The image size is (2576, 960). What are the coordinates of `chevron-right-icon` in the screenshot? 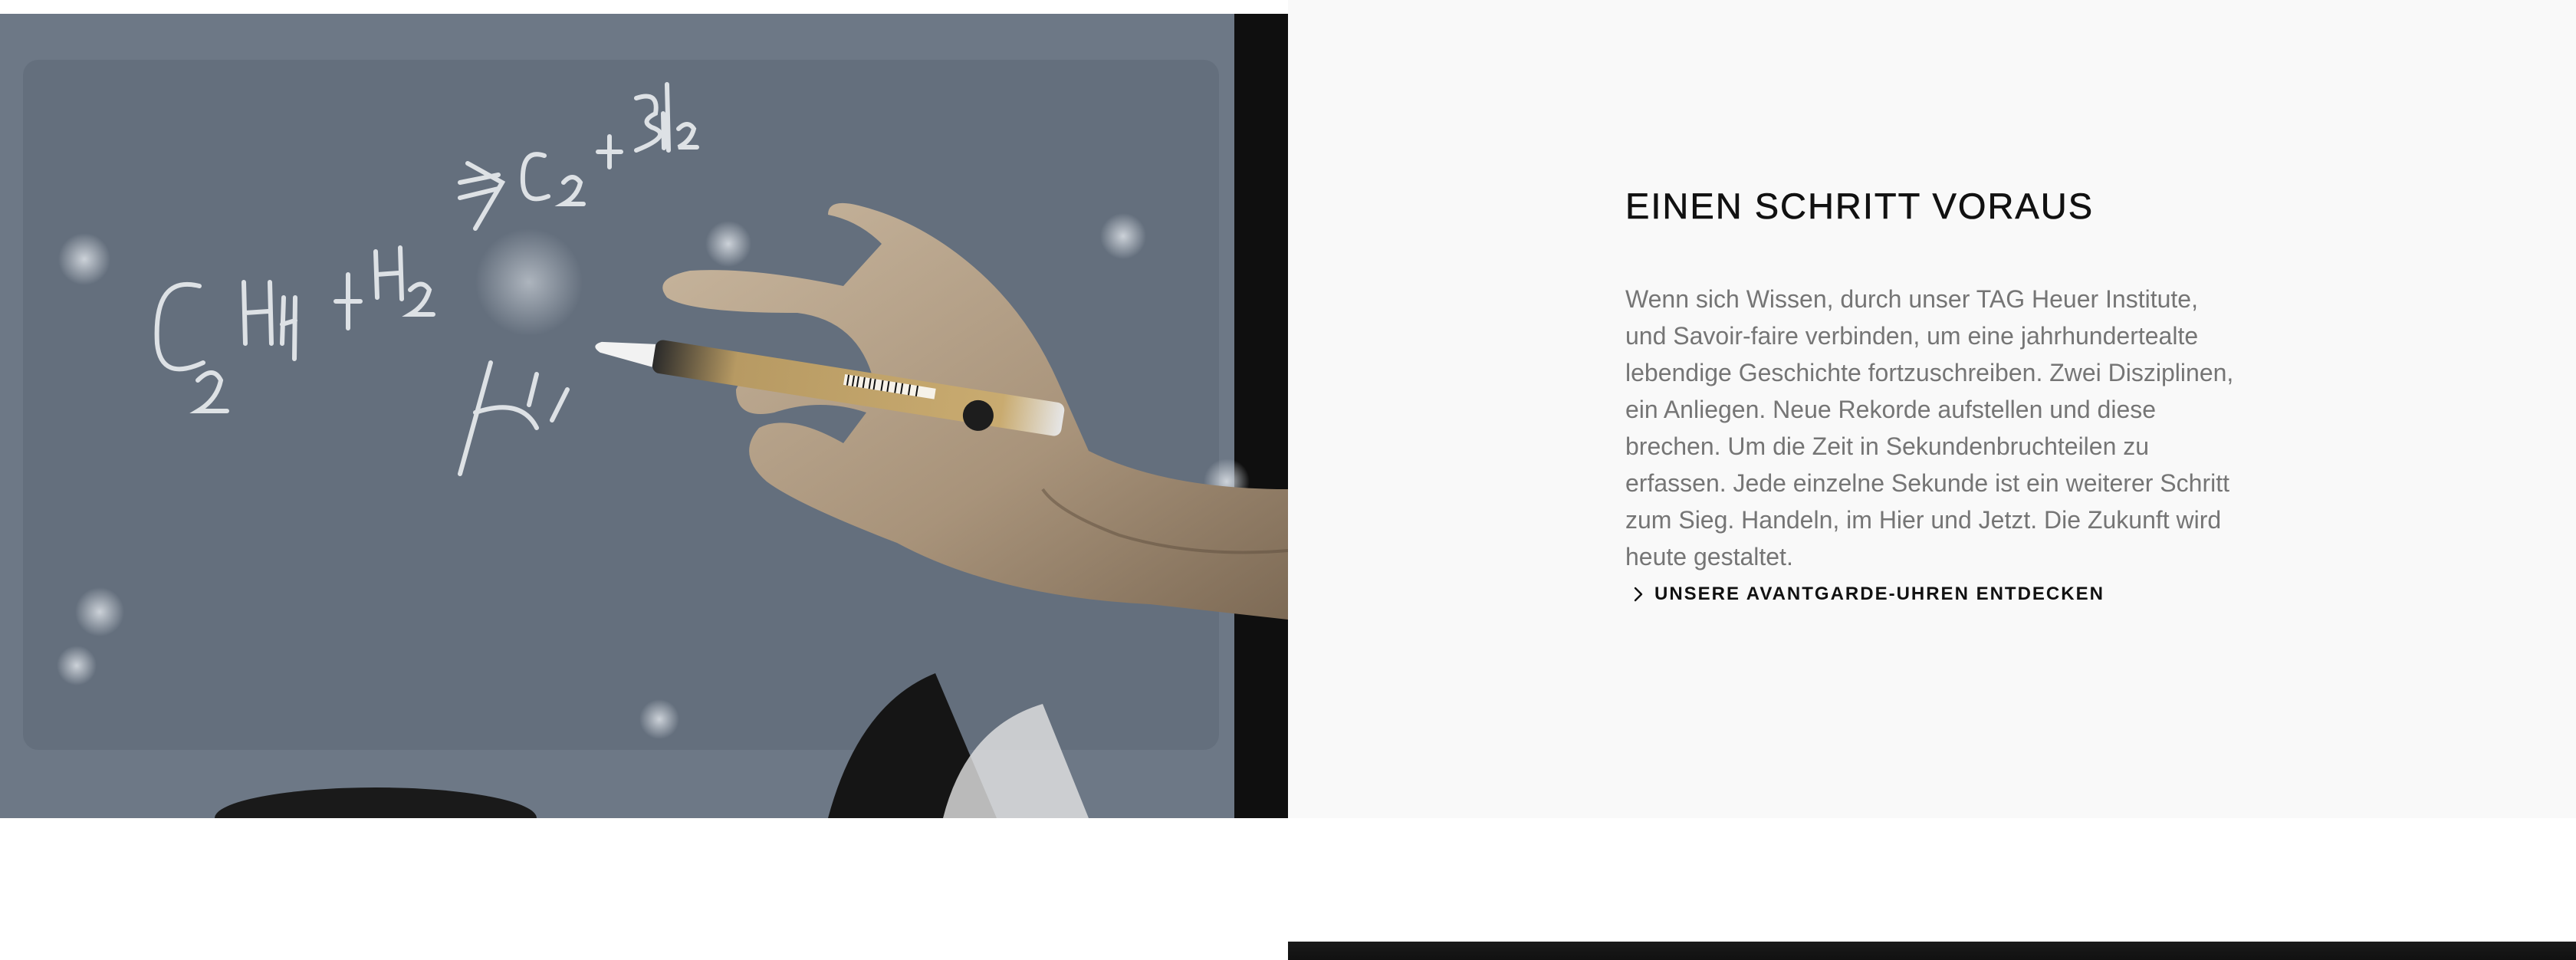 It's located at (1639, 594).